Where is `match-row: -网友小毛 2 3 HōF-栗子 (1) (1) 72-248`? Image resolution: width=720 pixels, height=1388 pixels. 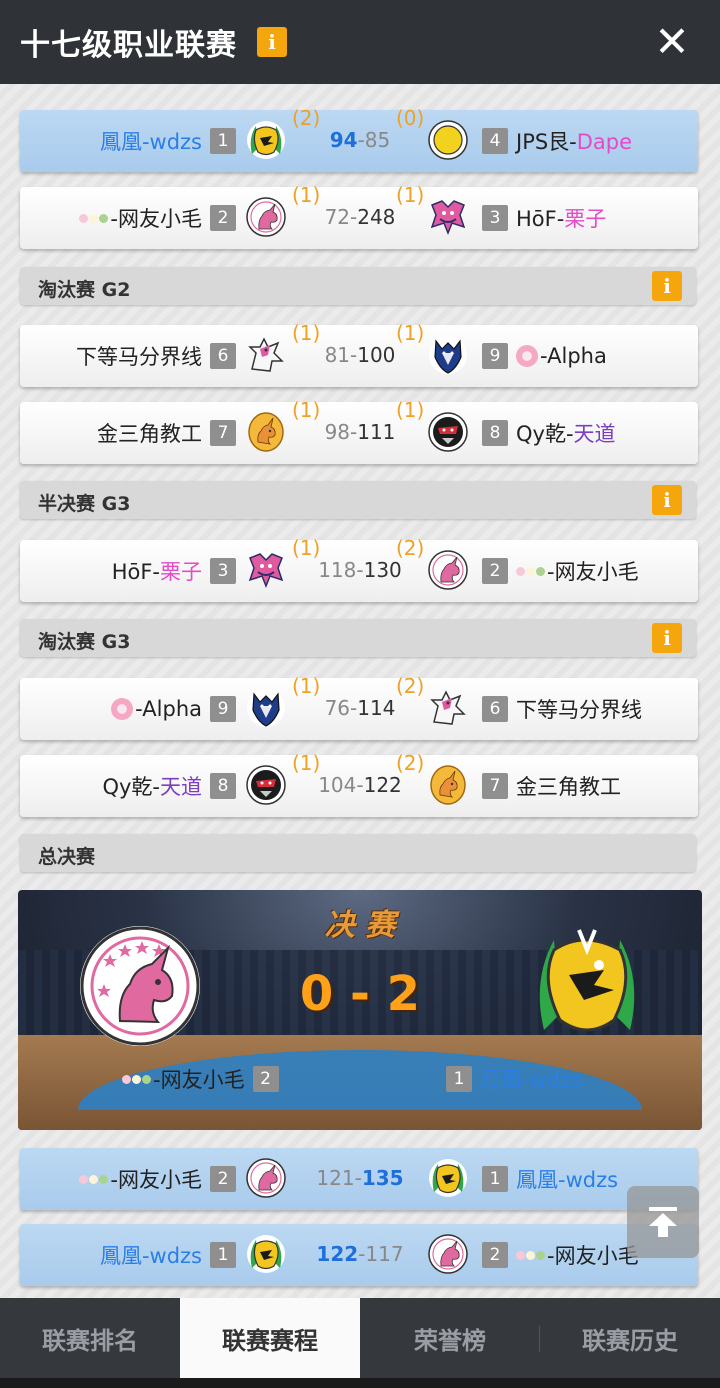 match-row: -网友小毛 2 3 HōF-栗子 (1) (1) 72-248 is located at coordinates (359, 216).